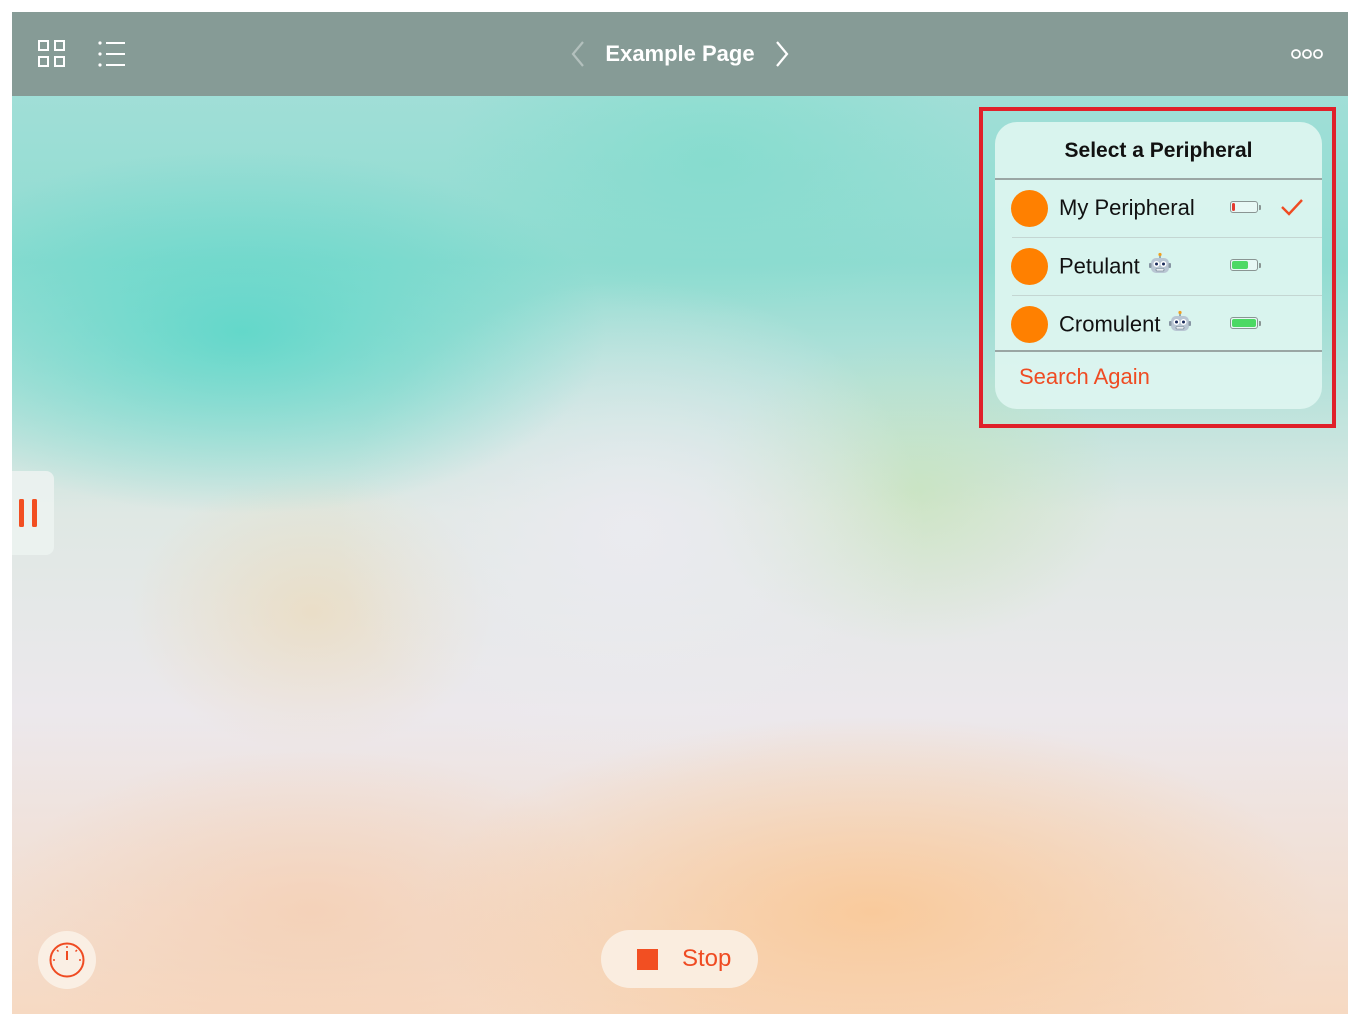 The width and height of the screenshot is (1360, 1026). What do you see at coordinates (1292, 209) in the screenshot?
I see `checkmark-icon` at bounding box center [1292, 209].